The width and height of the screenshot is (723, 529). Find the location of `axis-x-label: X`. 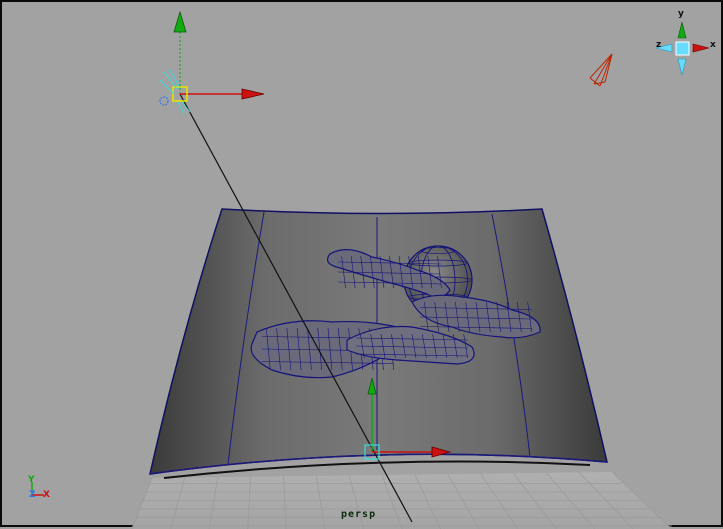

axis-x-label: X is located at coordinates (46, 495).